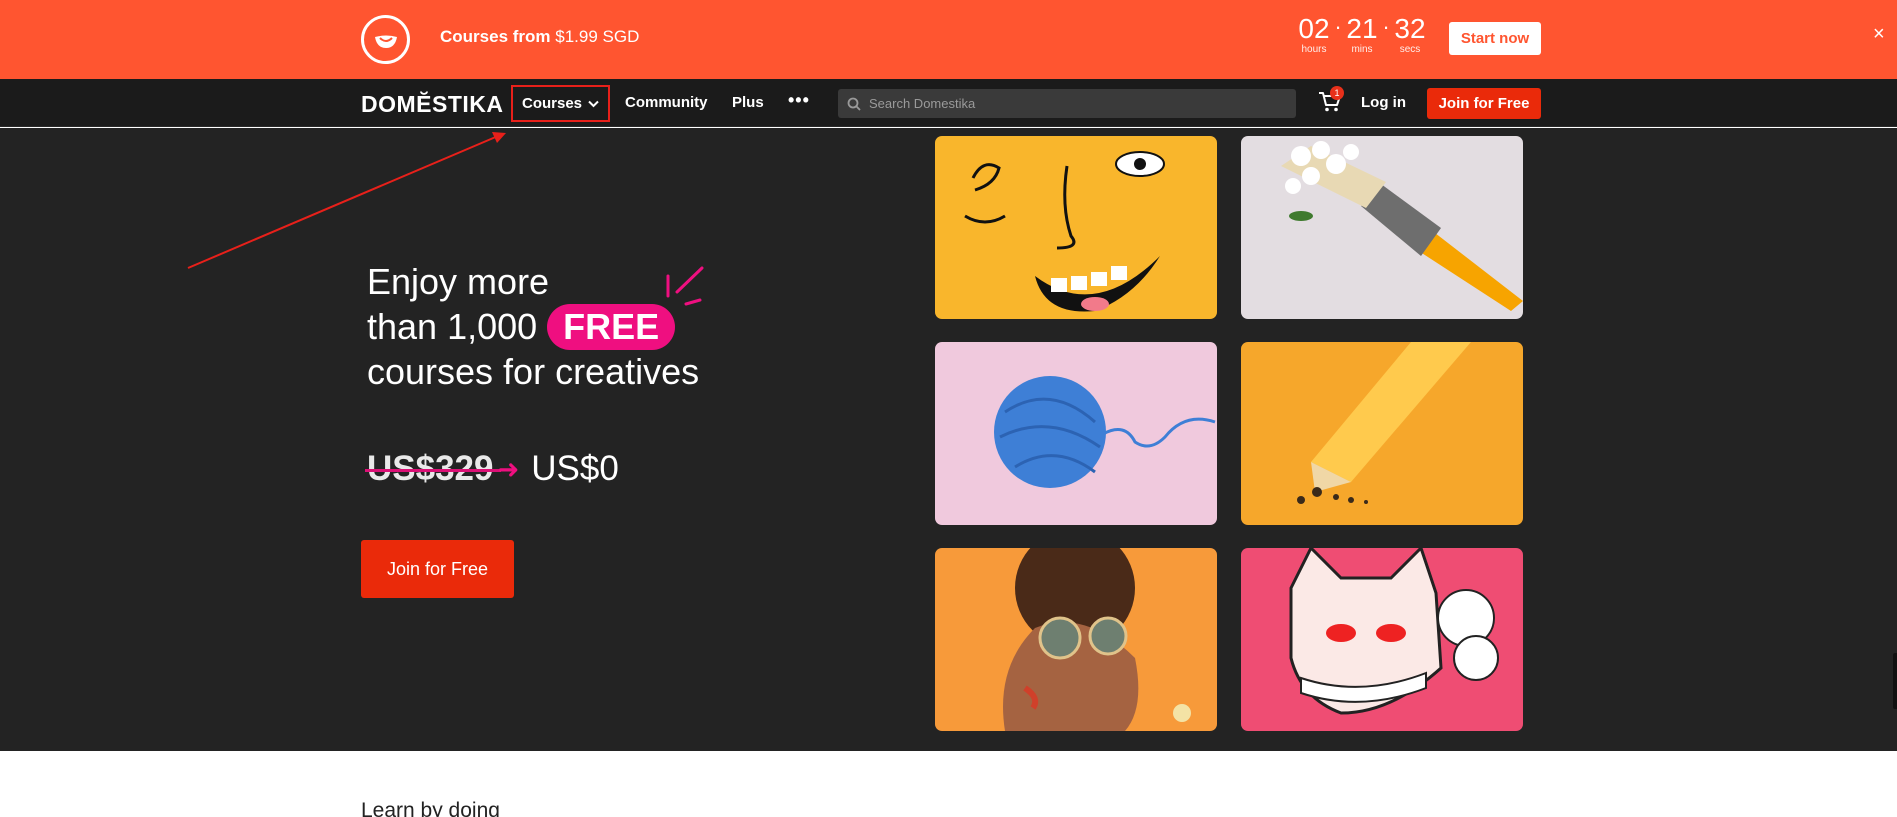 The width and height of the screenshot is (1897, 817). I want to click on countdown-mins-value: 21, so click(1362, 28).